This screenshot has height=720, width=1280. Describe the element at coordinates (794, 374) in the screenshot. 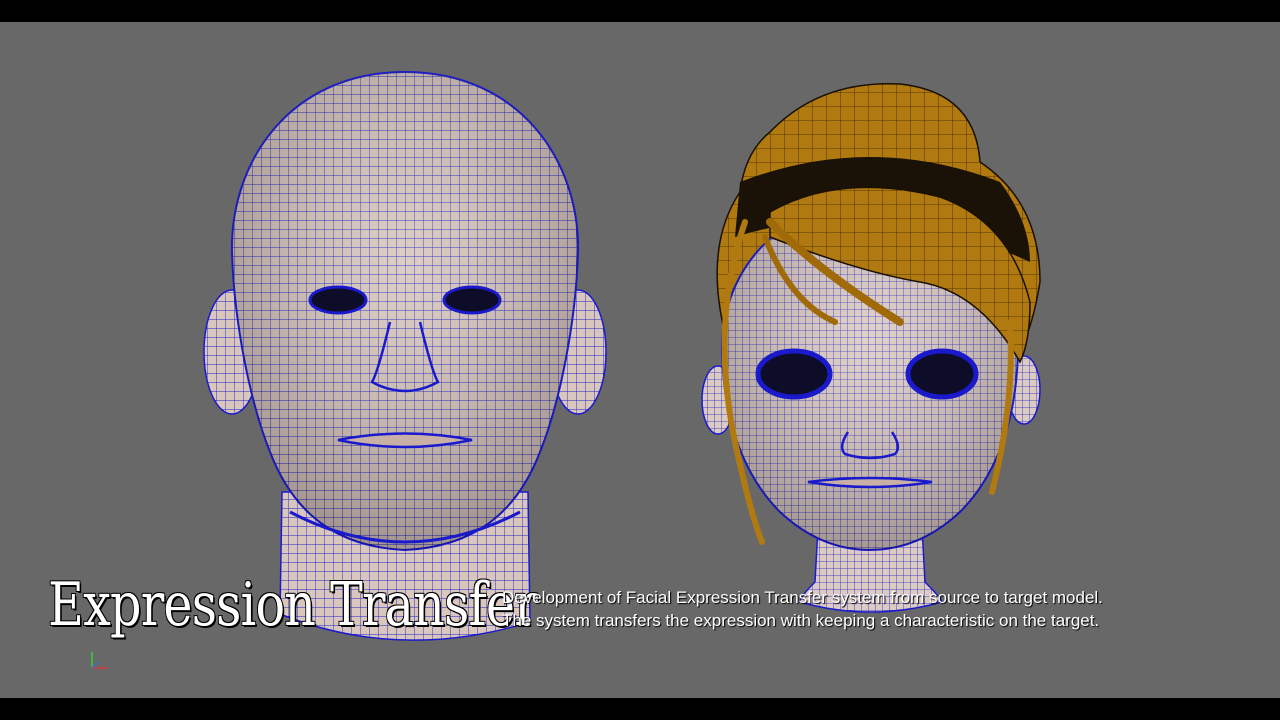

I see `target-left-eye` at that location.